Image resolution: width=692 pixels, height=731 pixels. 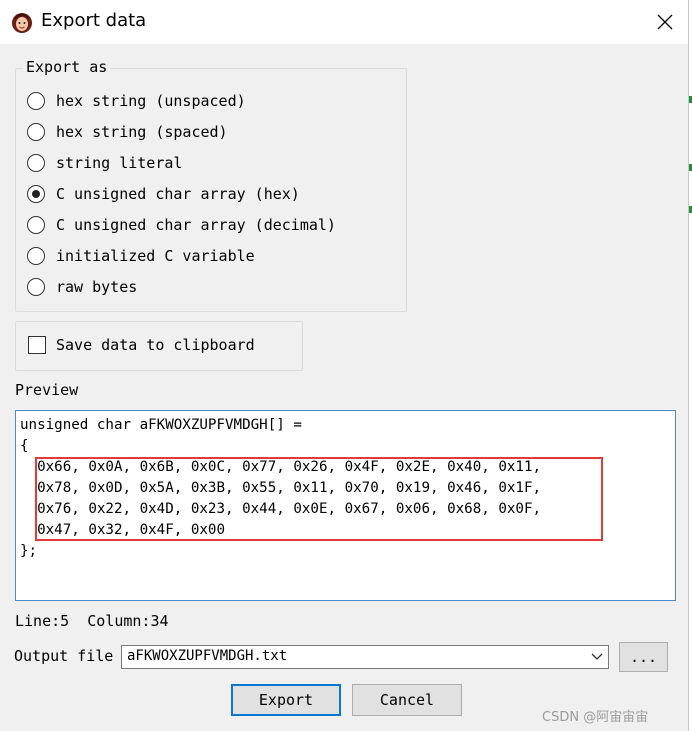 What do you see at coordinates (119, 163) in the screenshot?
I see `radio-label: string literal` at bounding box center [119, 163].